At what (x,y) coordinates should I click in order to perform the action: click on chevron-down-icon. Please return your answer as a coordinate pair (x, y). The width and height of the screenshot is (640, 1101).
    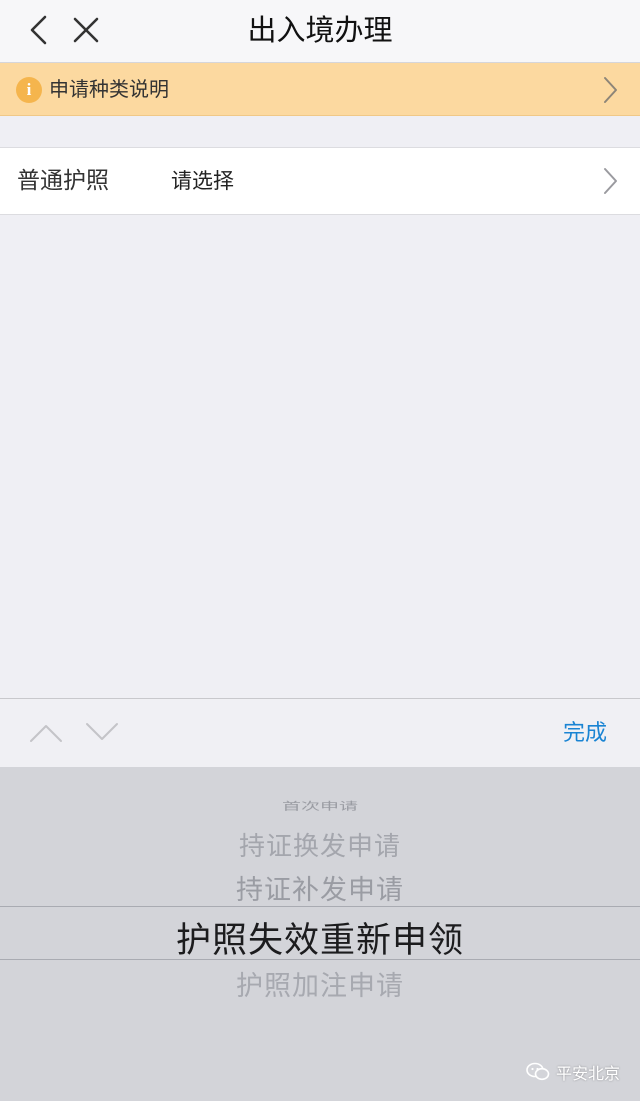
    Looking at the image, I should click on (102, 731).